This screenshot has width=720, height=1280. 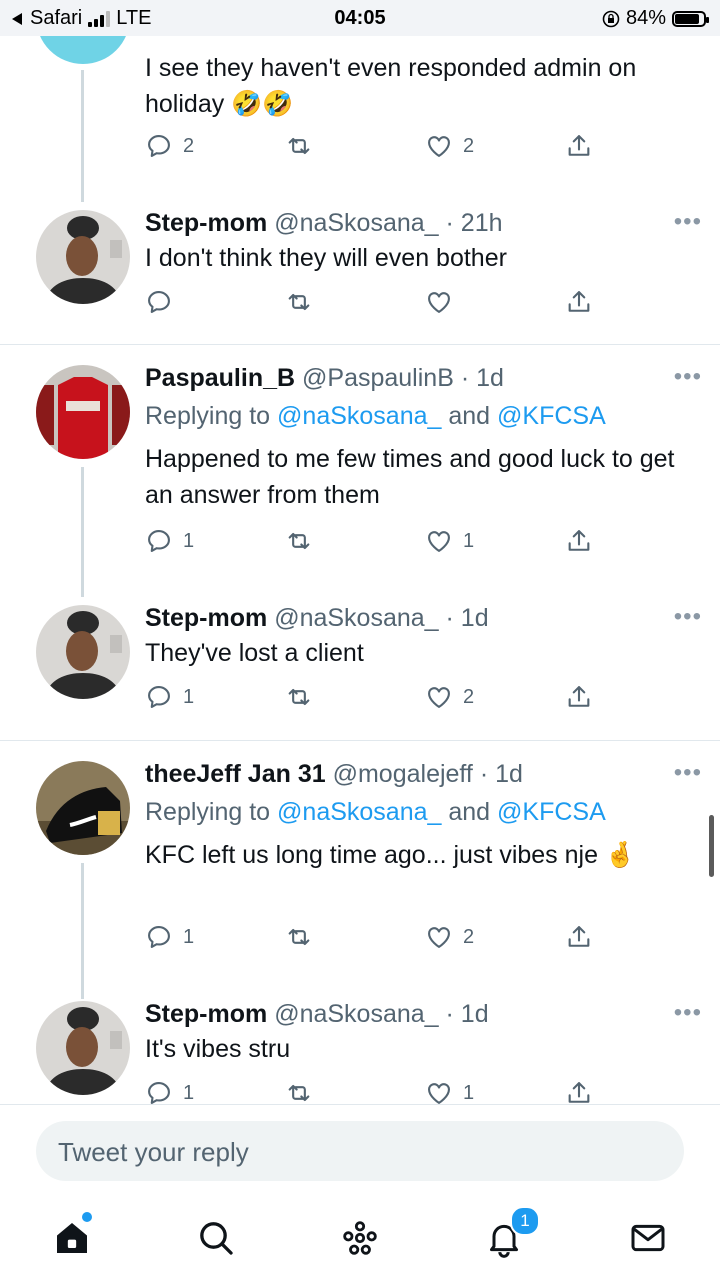 What do you see at coordinates (439, 302) in the screenshot?
I see `like-button` at bounding box center [439, 302].